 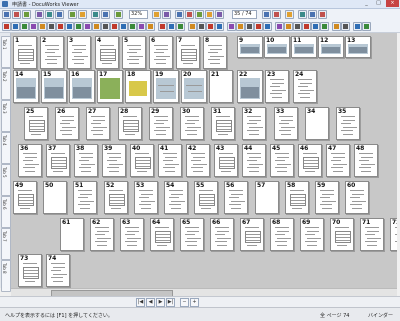 I want to click on link-tool-icon, so click(x=322, y=14).